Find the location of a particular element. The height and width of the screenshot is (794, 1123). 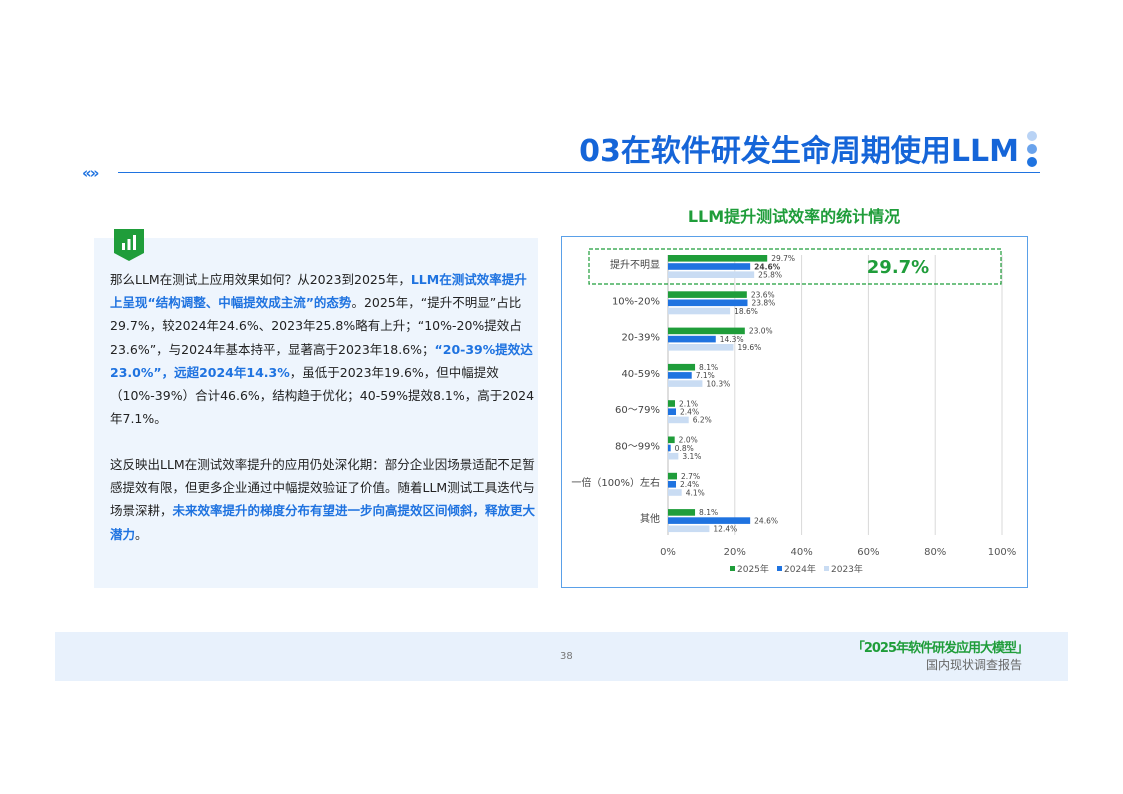

data-label: 3.1% is located at coordinates (691, 456).